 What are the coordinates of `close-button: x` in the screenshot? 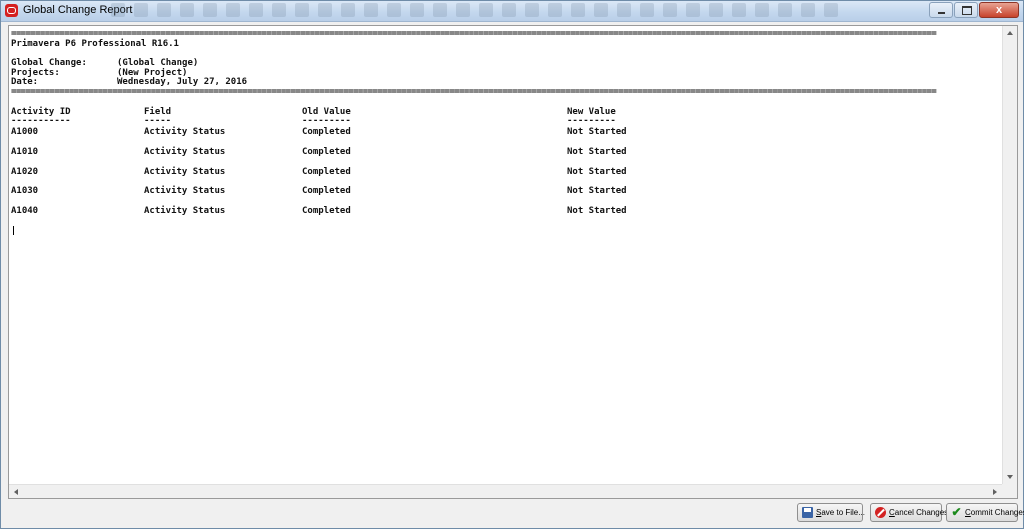 It's located at (999, 10).